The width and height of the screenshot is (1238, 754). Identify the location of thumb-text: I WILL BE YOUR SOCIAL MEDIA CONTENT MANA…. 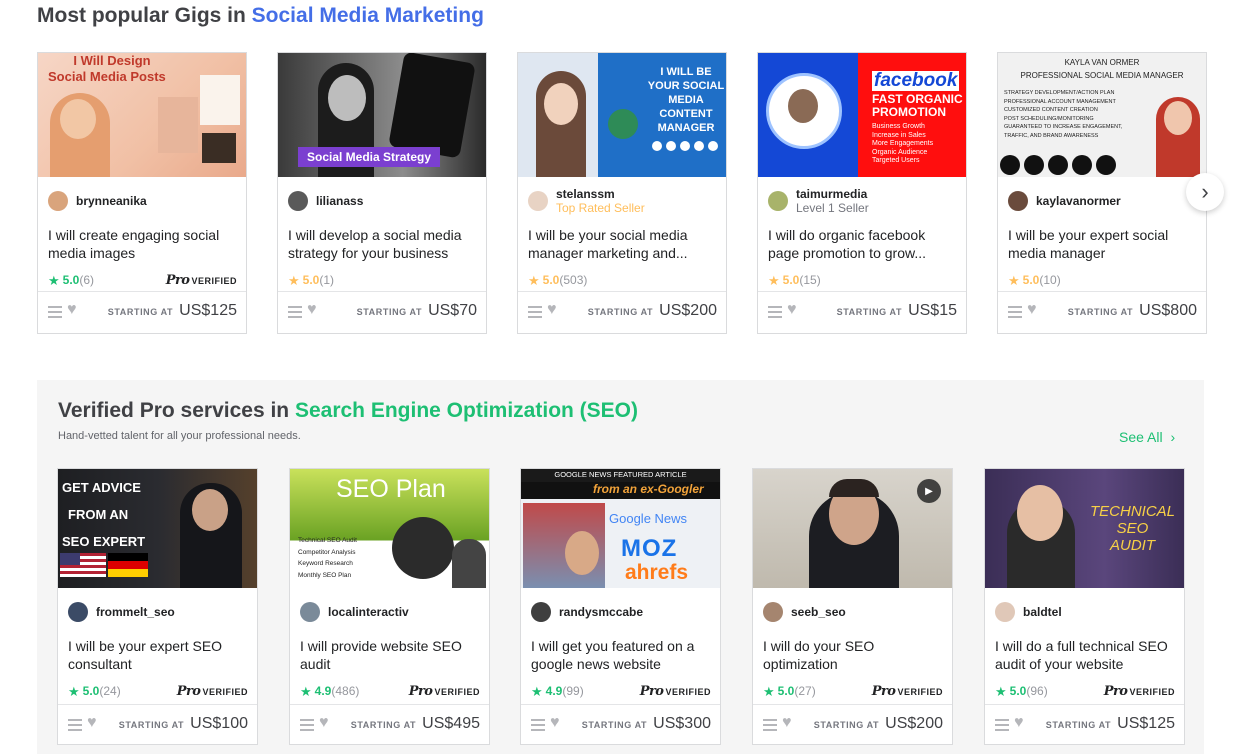
(686, 100).